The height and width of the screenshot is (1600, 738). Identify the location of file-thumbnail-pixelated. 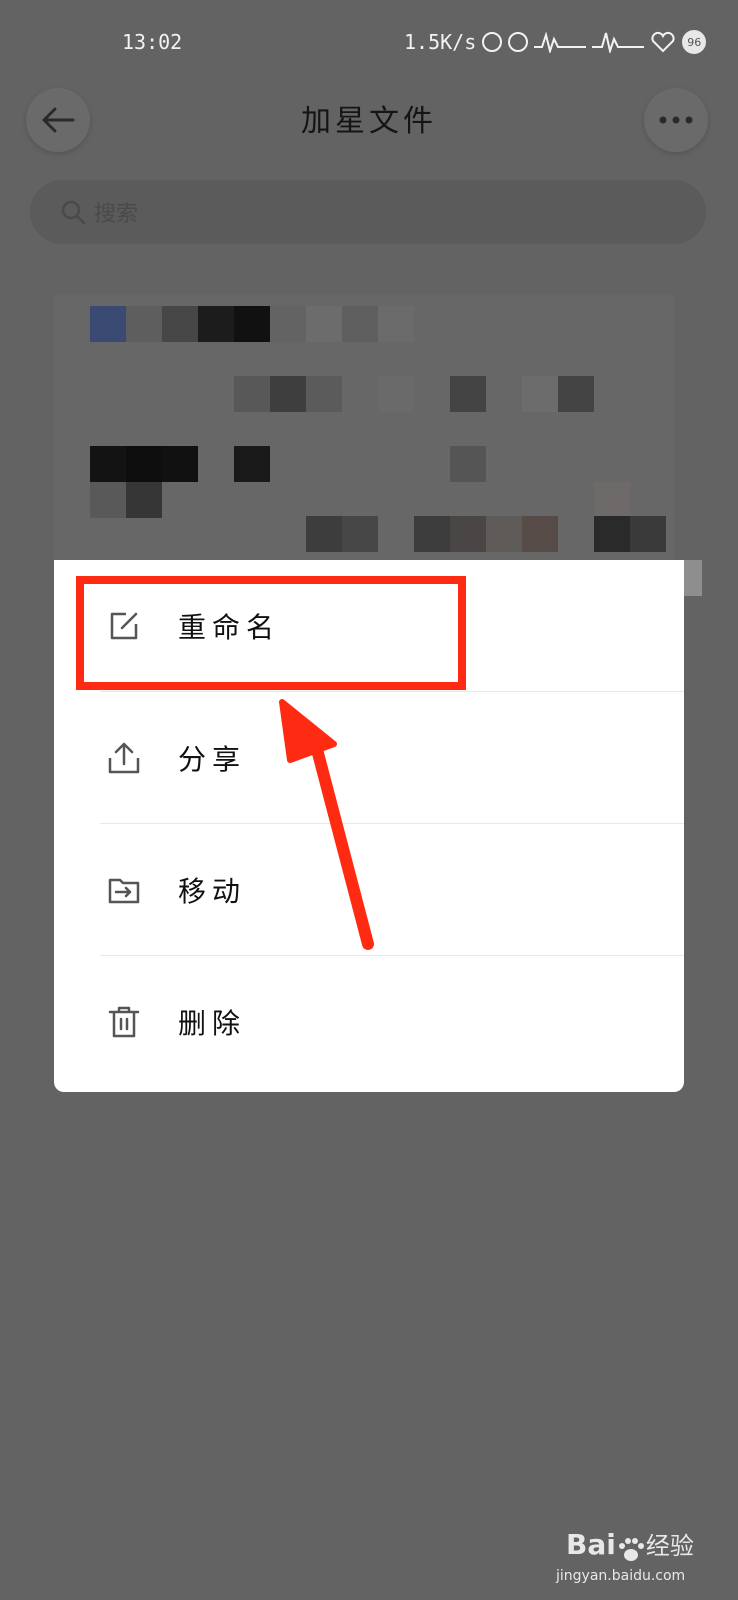
(364, 427).